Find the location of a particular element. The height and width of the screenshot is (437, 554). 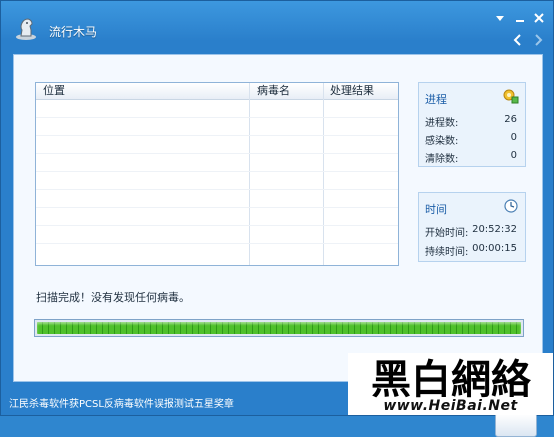

start-time-value: 20:52:32 is located at coordinates (494, 229).